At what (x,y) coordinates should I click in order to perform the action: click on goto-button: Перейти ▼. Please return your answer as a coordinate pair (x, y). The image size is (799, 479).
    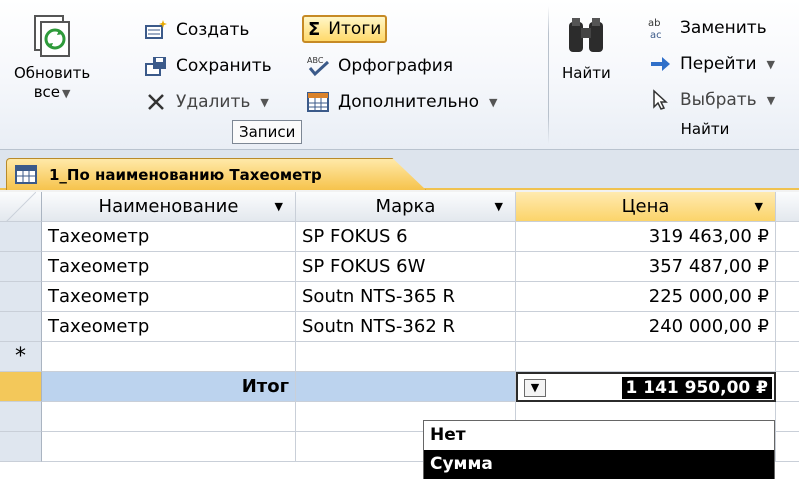
    Looking at the image, I should click on (711, 64).